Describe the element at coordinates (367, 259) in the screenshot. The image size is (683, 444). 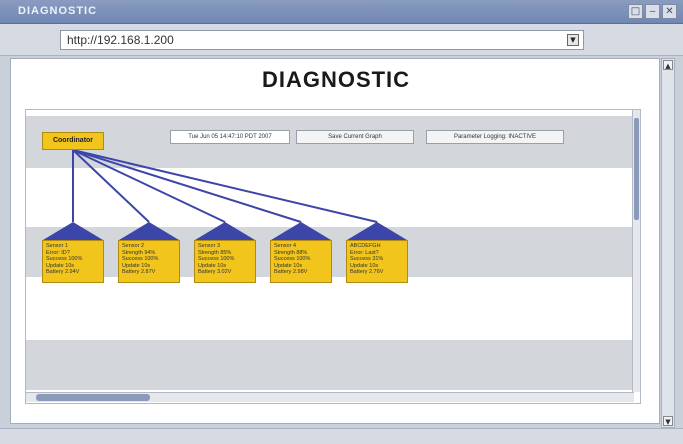
I see `node-line: Success 31%` at that location.